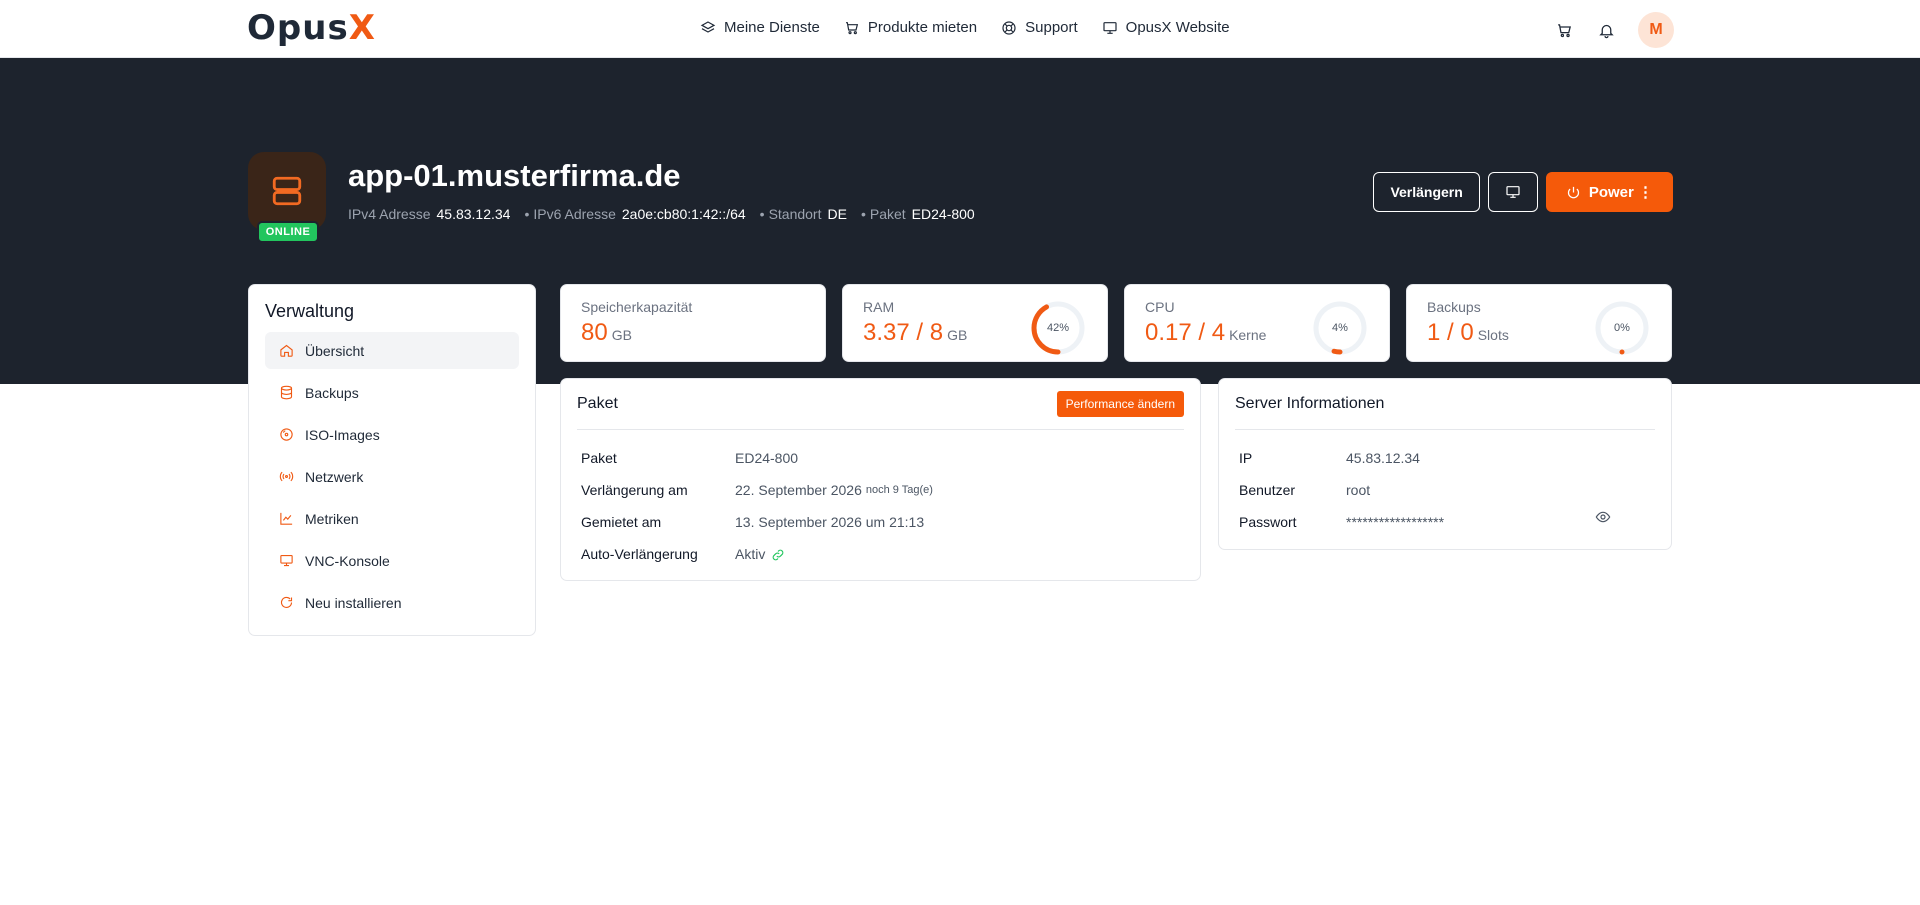  I want to click on row-key: Gemietet am, so click(621, 522).